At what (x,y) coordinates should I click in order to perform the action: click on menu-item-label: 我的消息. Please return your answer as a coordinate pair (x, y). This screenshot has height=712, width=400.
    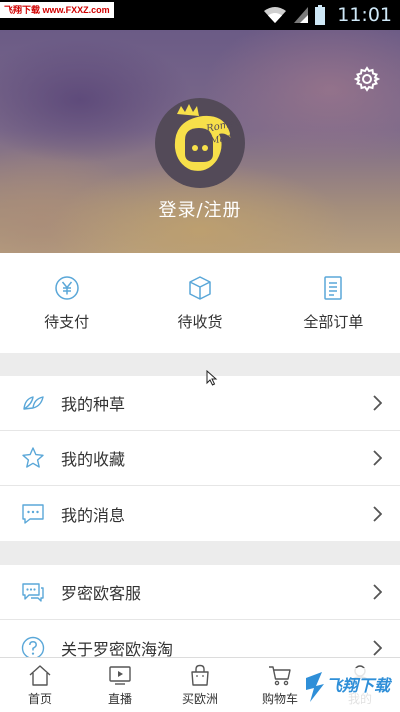
    Looking at the image, I should click on (93, 515).